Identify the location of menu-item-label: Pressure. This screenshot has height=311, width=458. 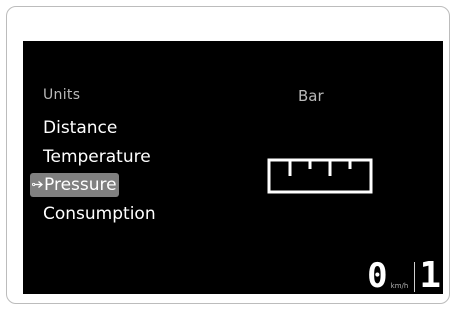
(80, 185).